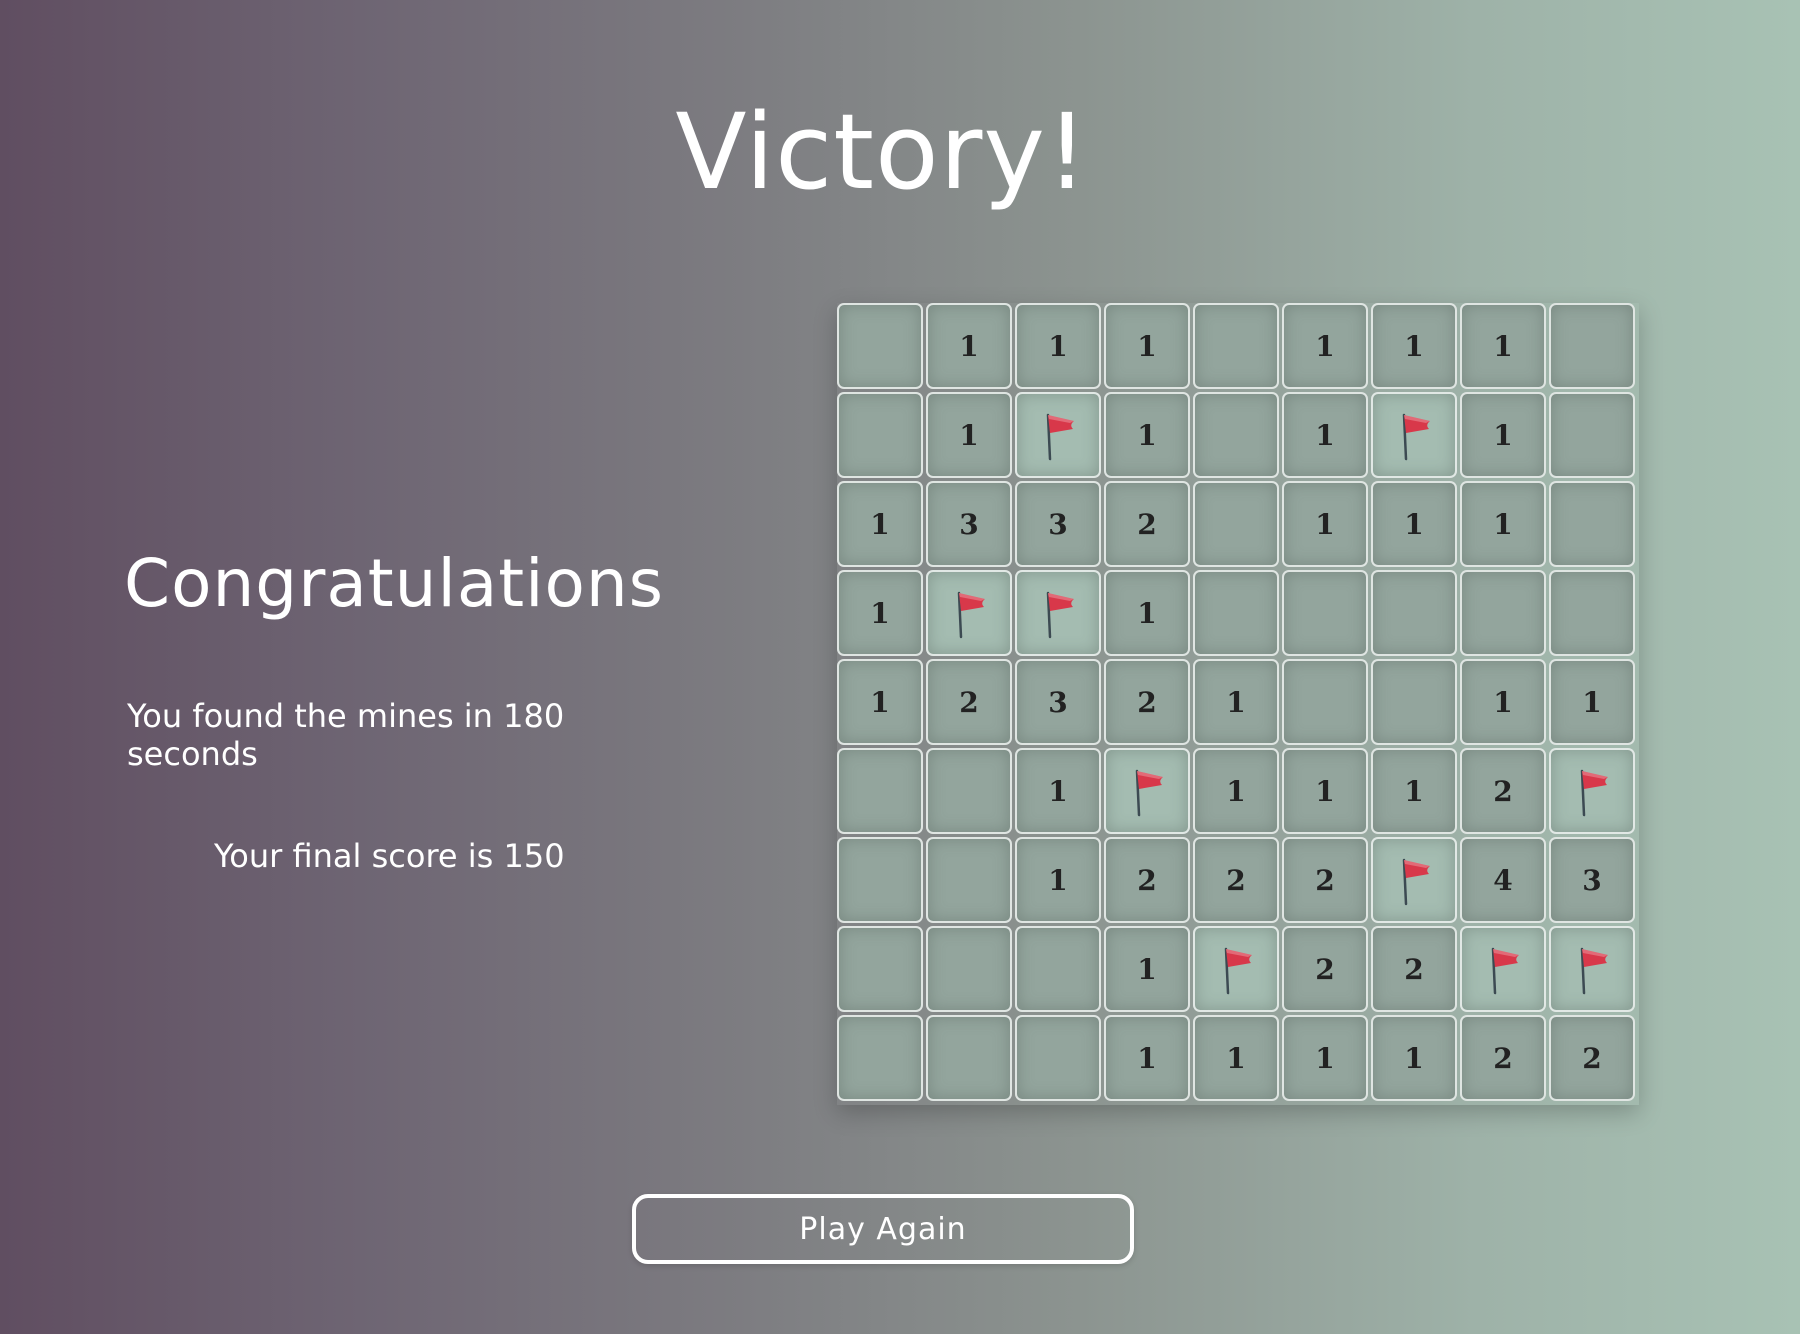 This screenshot has width=1800, height=1334. I want to click on board-cell: 4, so click(1503, 880).